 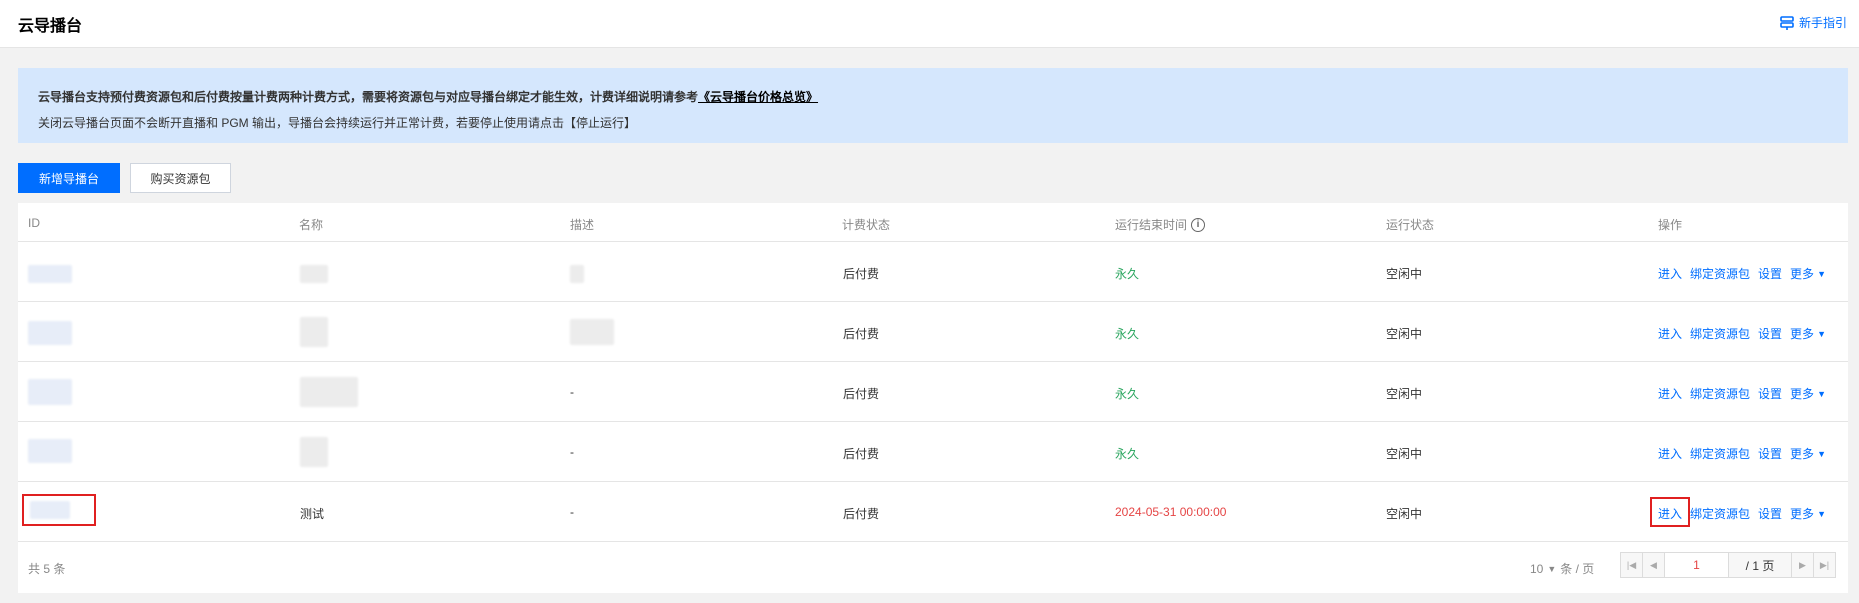 I want to click on col-billing: 计费状态, so click(x=866, y=225).